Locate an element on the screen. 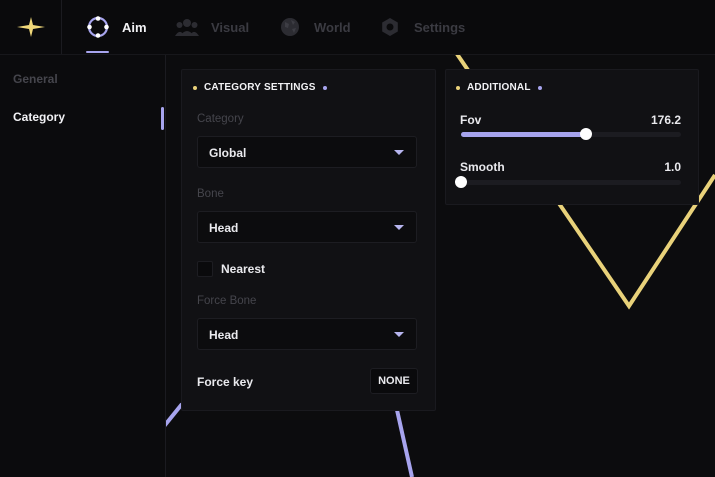 This screenshot has width=715, height=477. tab-visual: Visual is located at coordinates (212, 27).